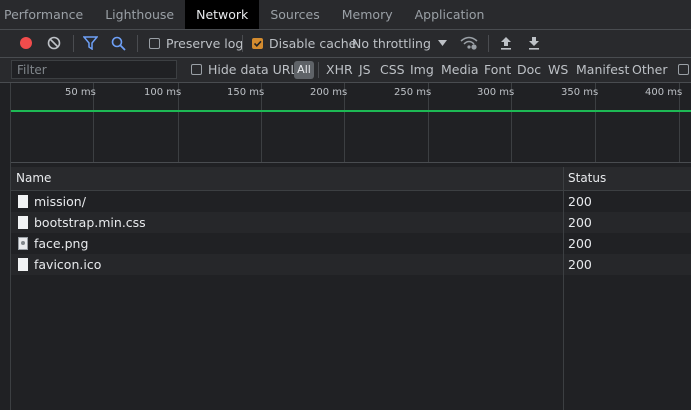 The image size is (691, 410). What do you see at coordinates (60, 201) in the screenshot?
I see `request-name: mission/` at bounding box center [60, 201].